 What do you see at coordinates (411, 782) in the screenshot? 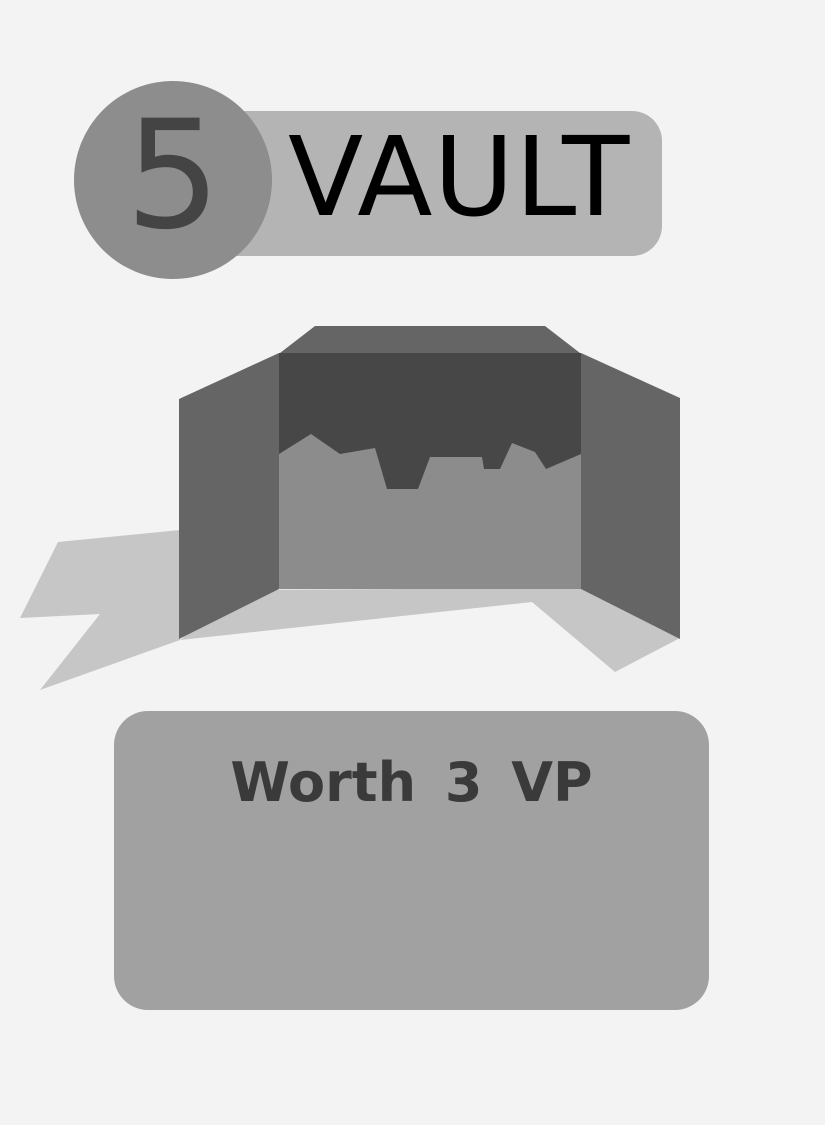
I see `ability-text: Worth 3 VP` at bounding box center [411, 782].